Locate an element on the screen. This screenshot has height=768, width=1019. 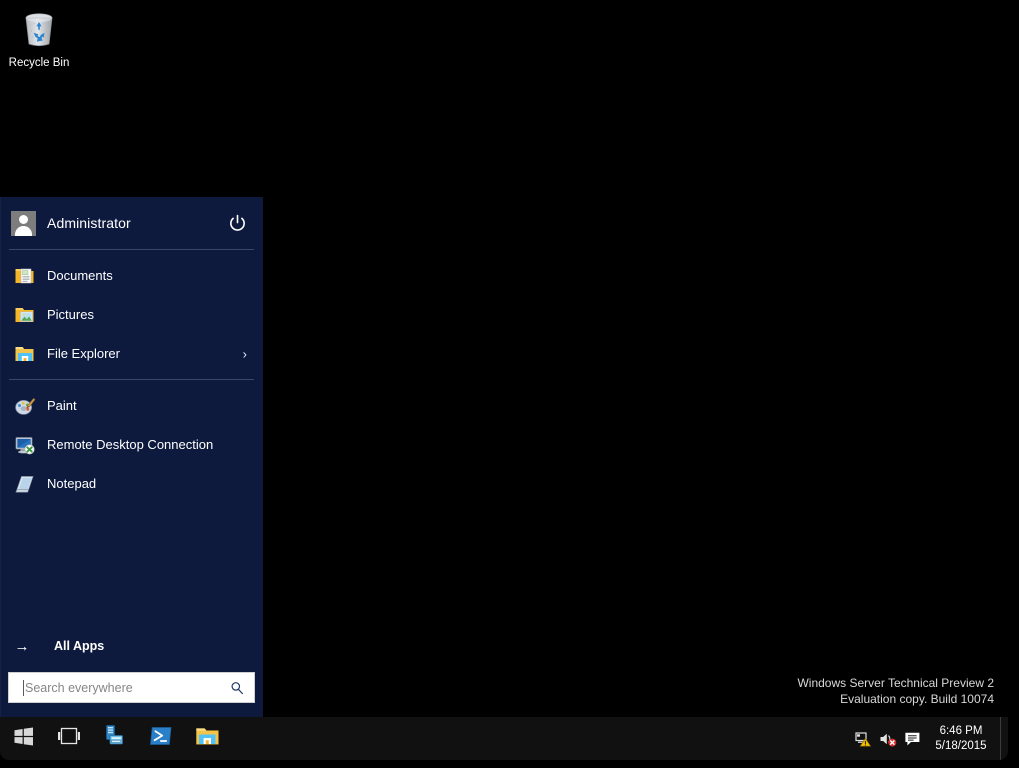
start-menu-item-label: Notepad is located at coordinates (72, 483).